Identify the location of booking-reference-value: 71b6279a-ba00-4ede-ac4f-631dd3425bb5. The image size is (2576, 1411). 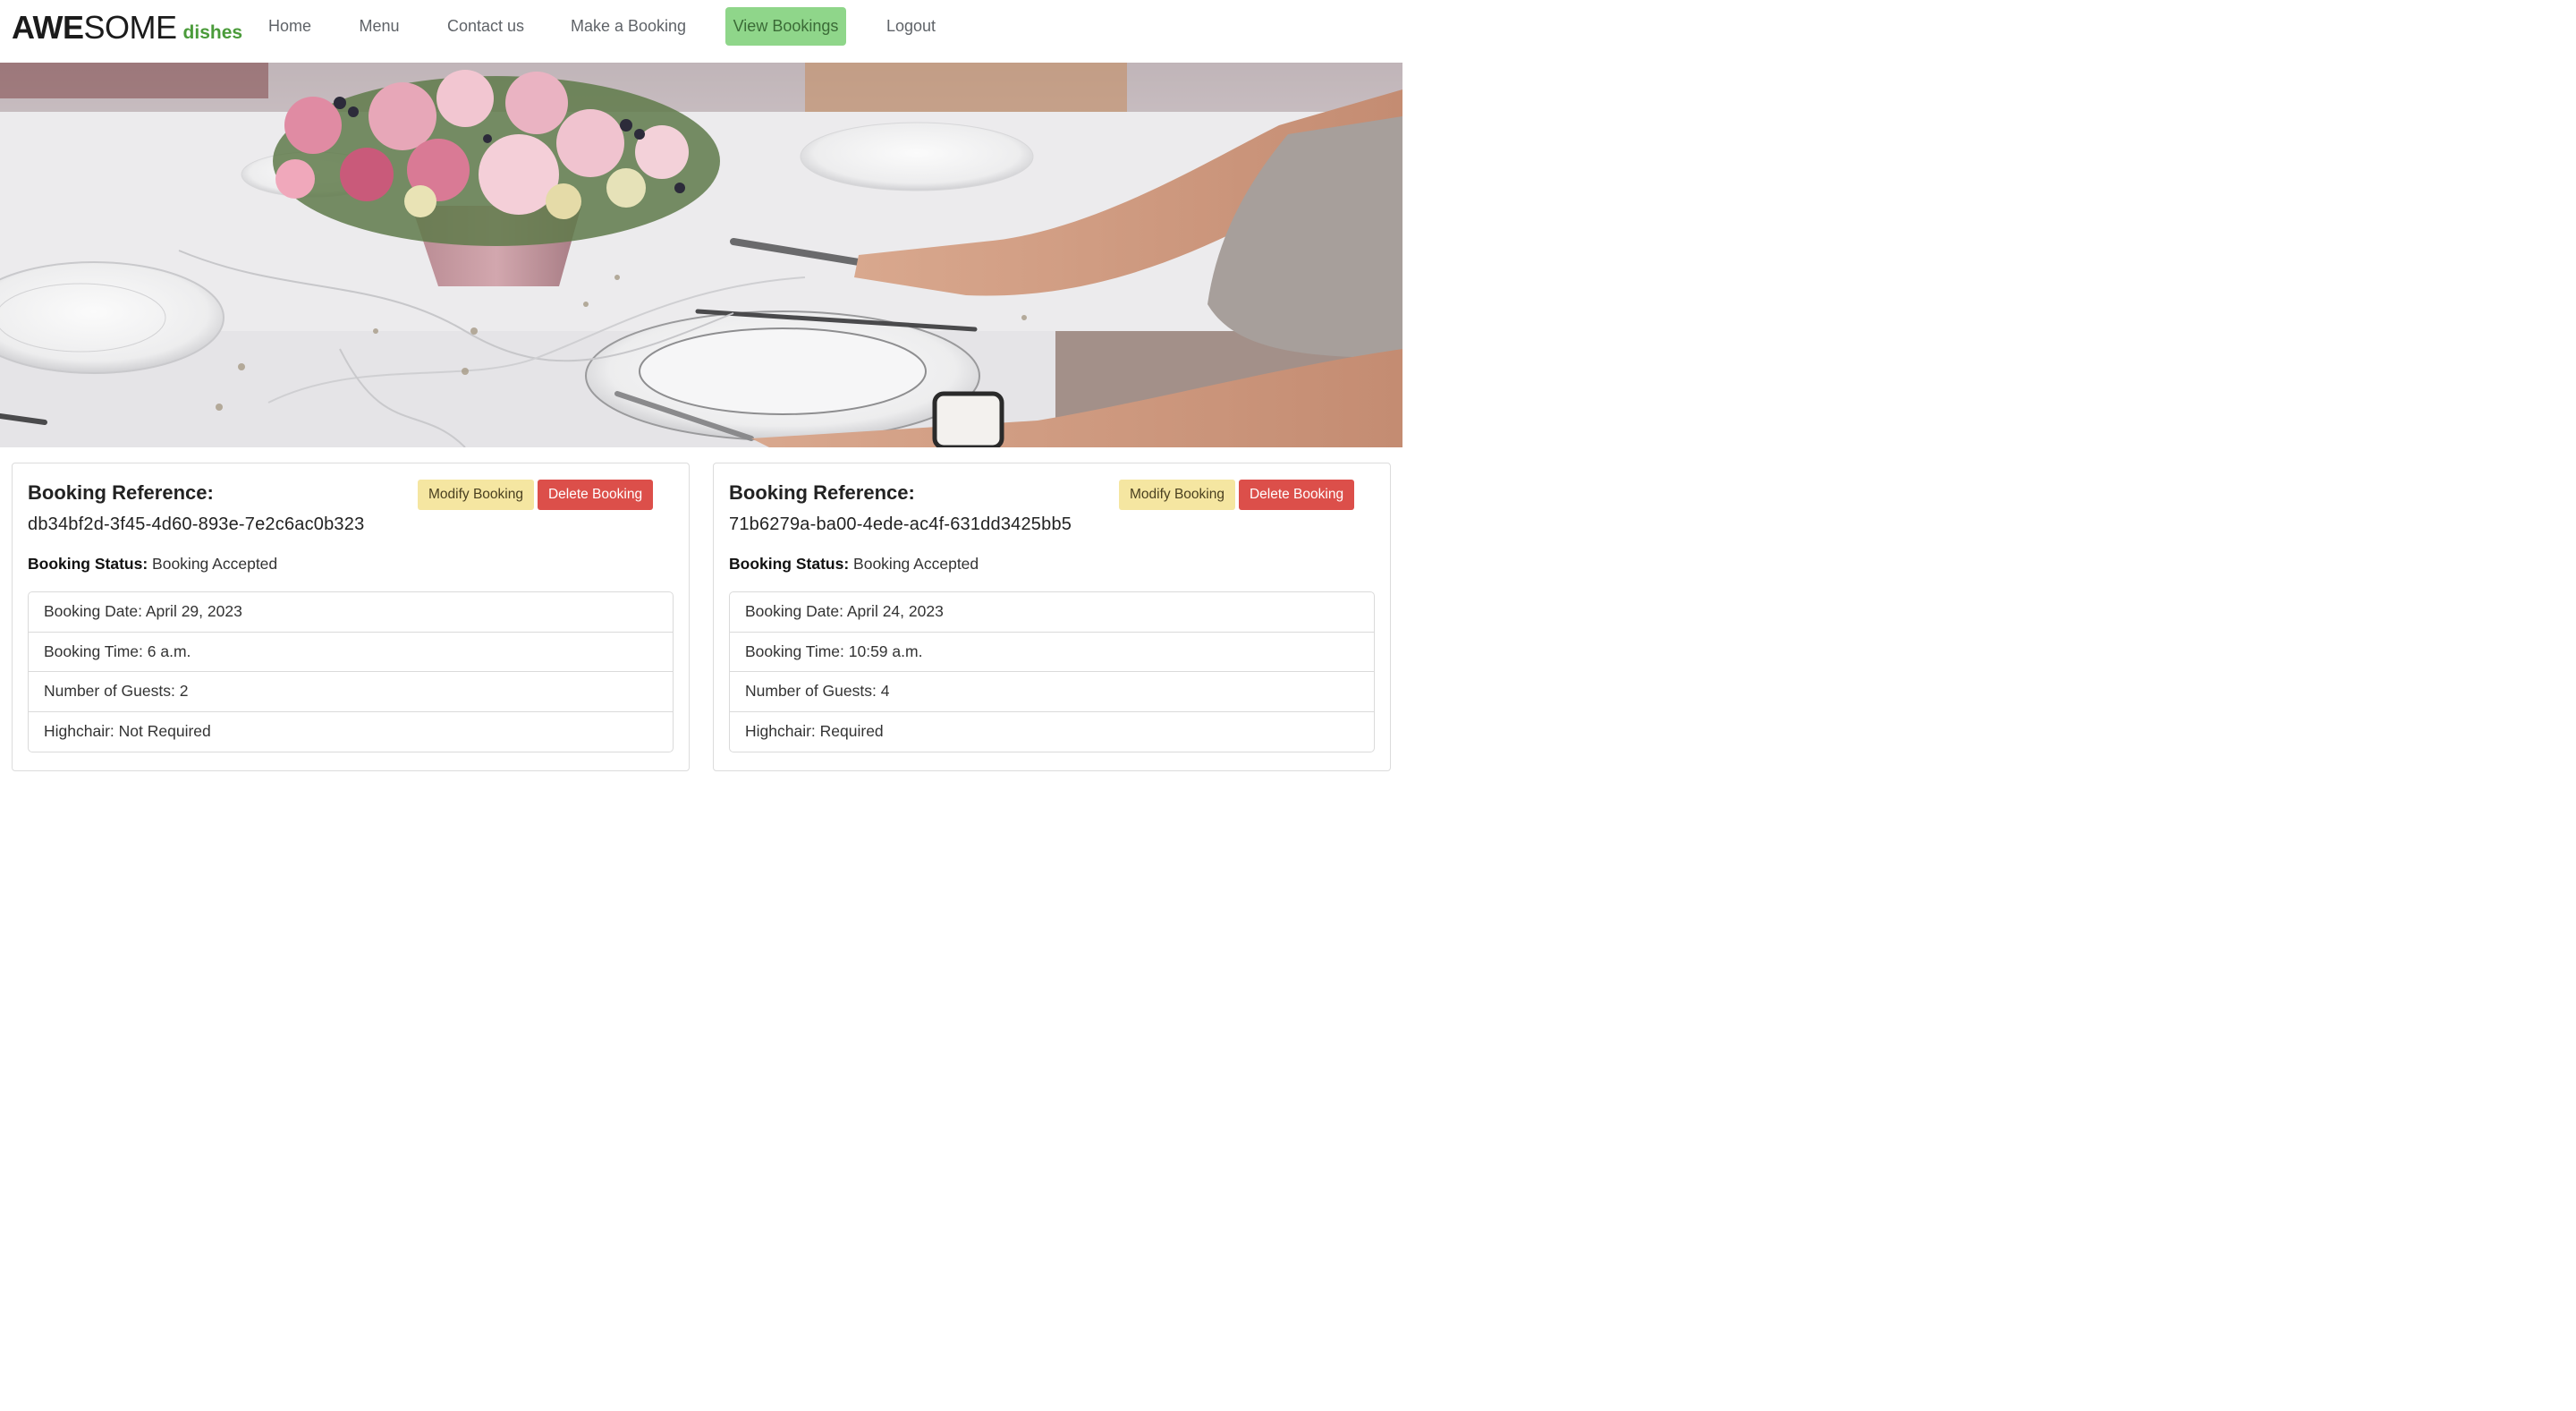
(900, 524).